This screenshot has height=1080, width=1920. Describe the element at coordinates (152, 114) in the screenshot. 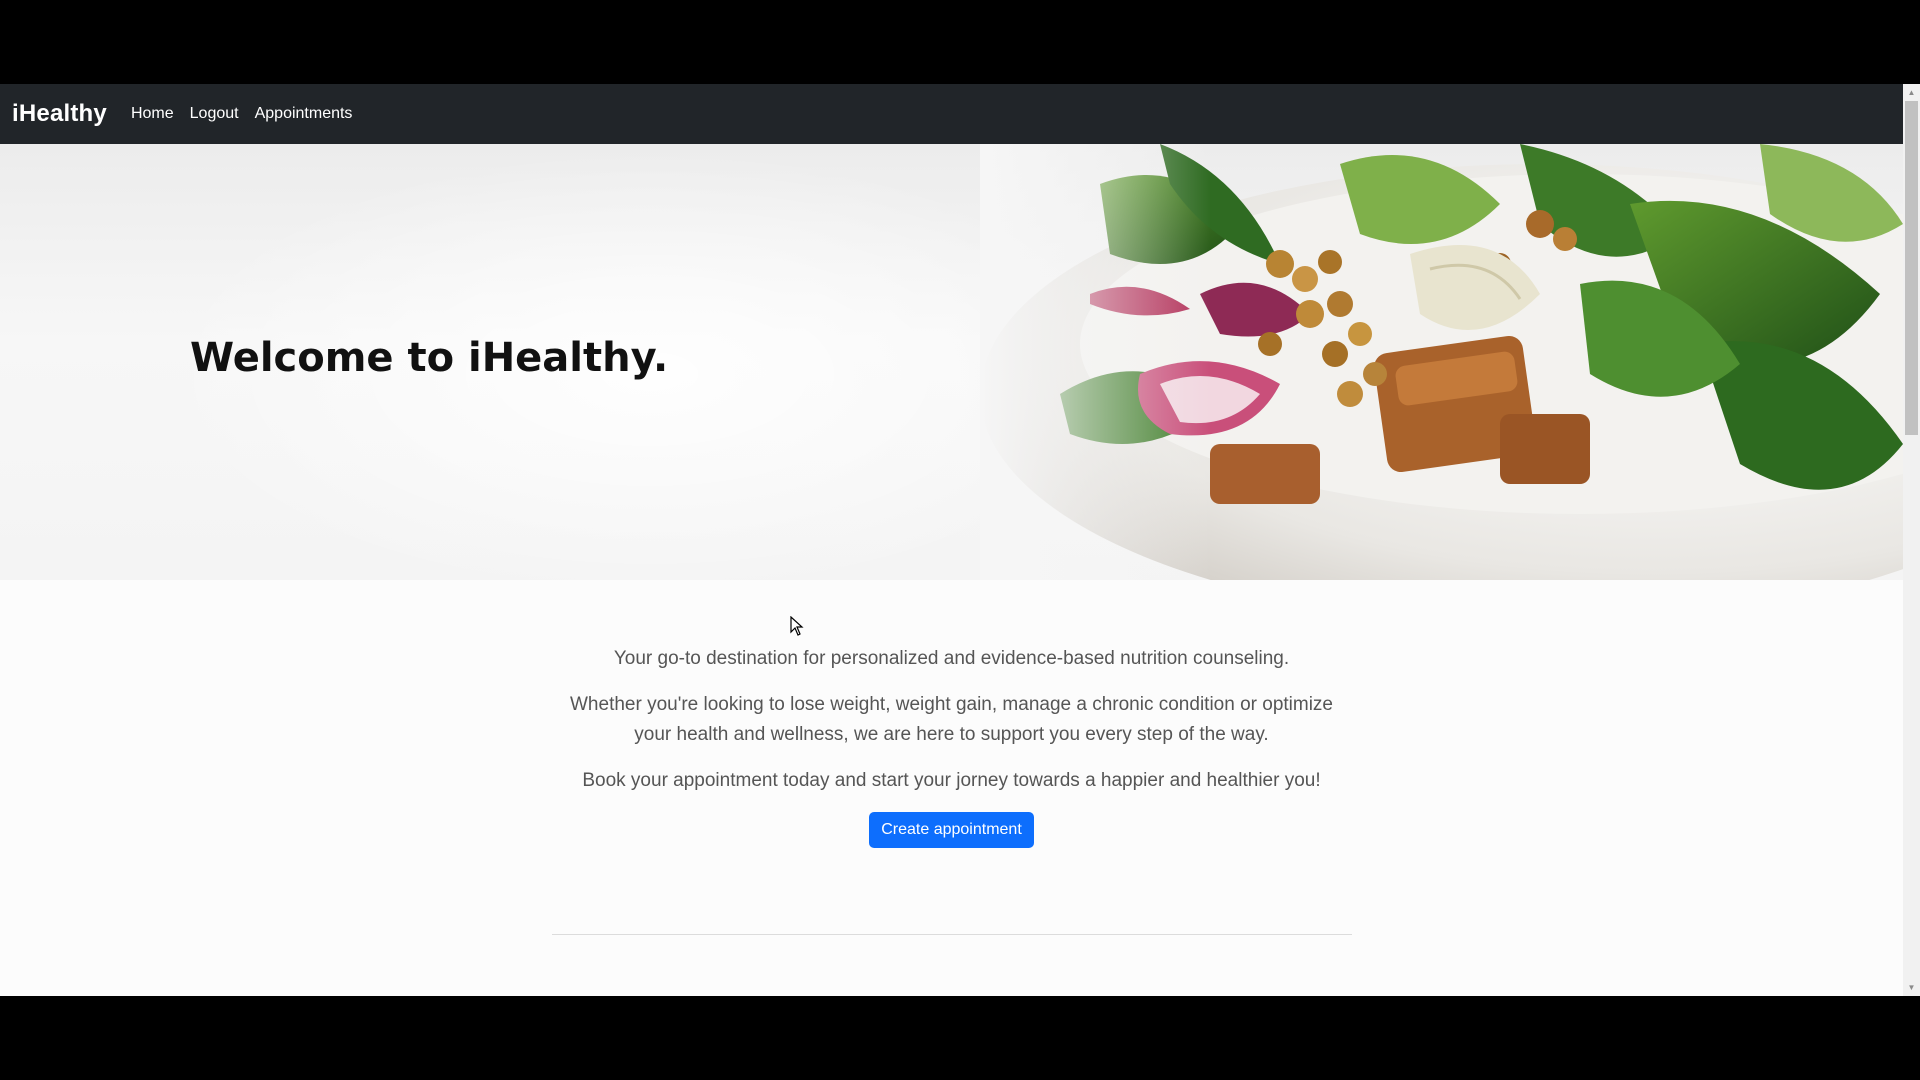

I see `nav-link-home: Home` at that location.